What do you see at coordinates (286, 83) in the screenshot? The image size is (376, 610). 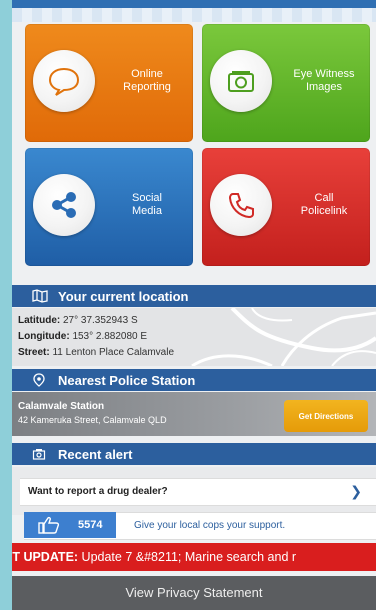 I see `eye-witness-images-tile: Eye Witness Images` at bounding box center [286, 83].